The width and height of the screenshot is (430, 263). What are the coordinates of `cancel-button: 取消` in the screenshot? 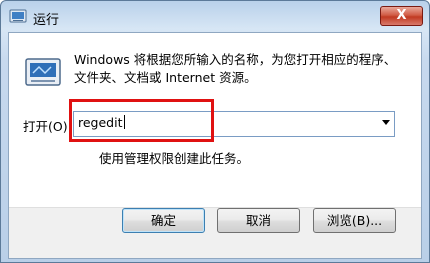 It's located at (258, 220).